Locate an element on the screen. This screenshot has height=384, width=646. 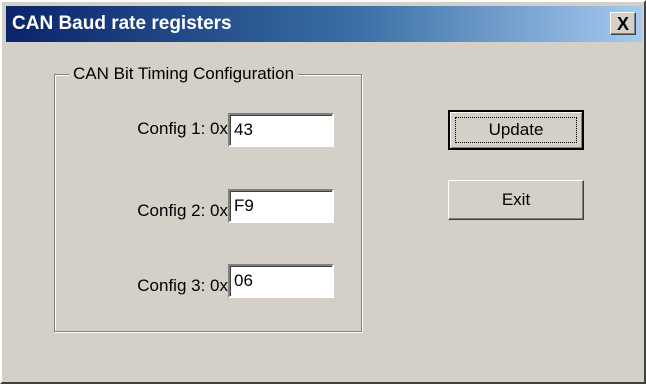
update-button: Update is located at coordinates (516, 130).